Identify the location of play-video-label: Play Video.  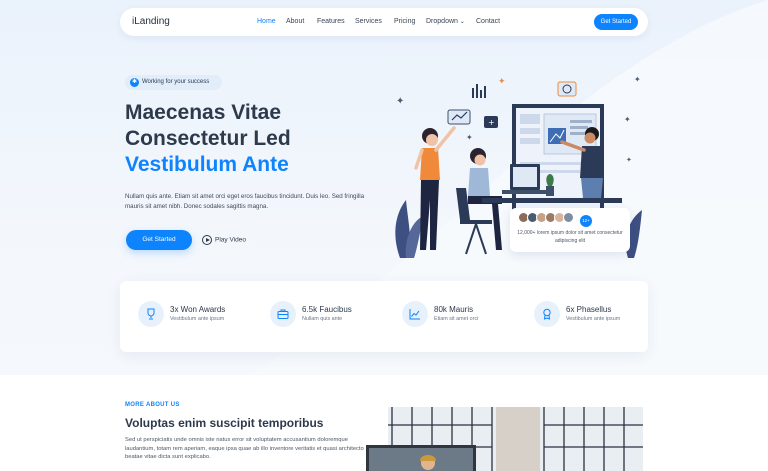
(230, 240).